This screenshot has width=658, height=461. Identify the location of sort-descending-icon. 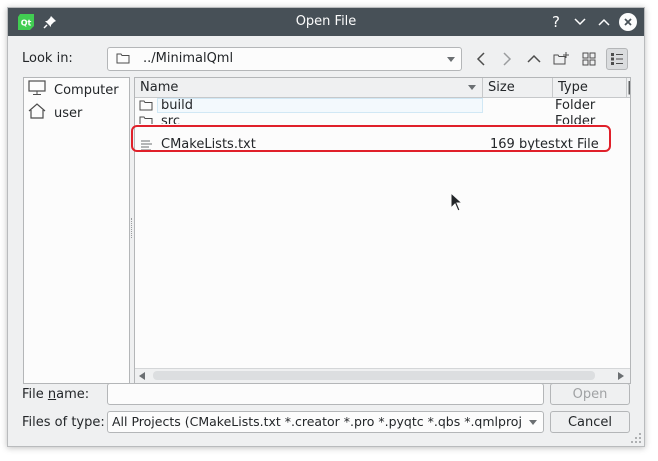
(472, 87).